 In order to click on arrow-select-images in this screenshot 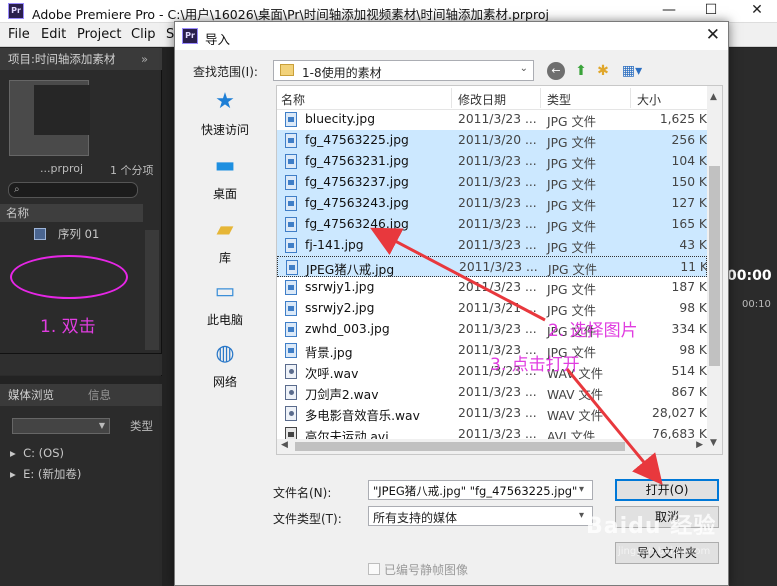, I will do `click(458, 274)`.